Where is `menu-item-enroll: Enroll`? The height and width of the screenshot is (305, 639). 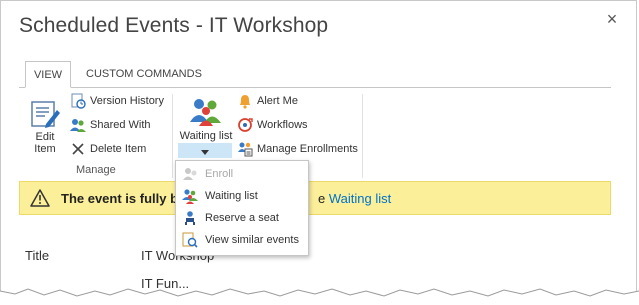 menu-item-enroll: Enroll is located at coordinates (207, 174).